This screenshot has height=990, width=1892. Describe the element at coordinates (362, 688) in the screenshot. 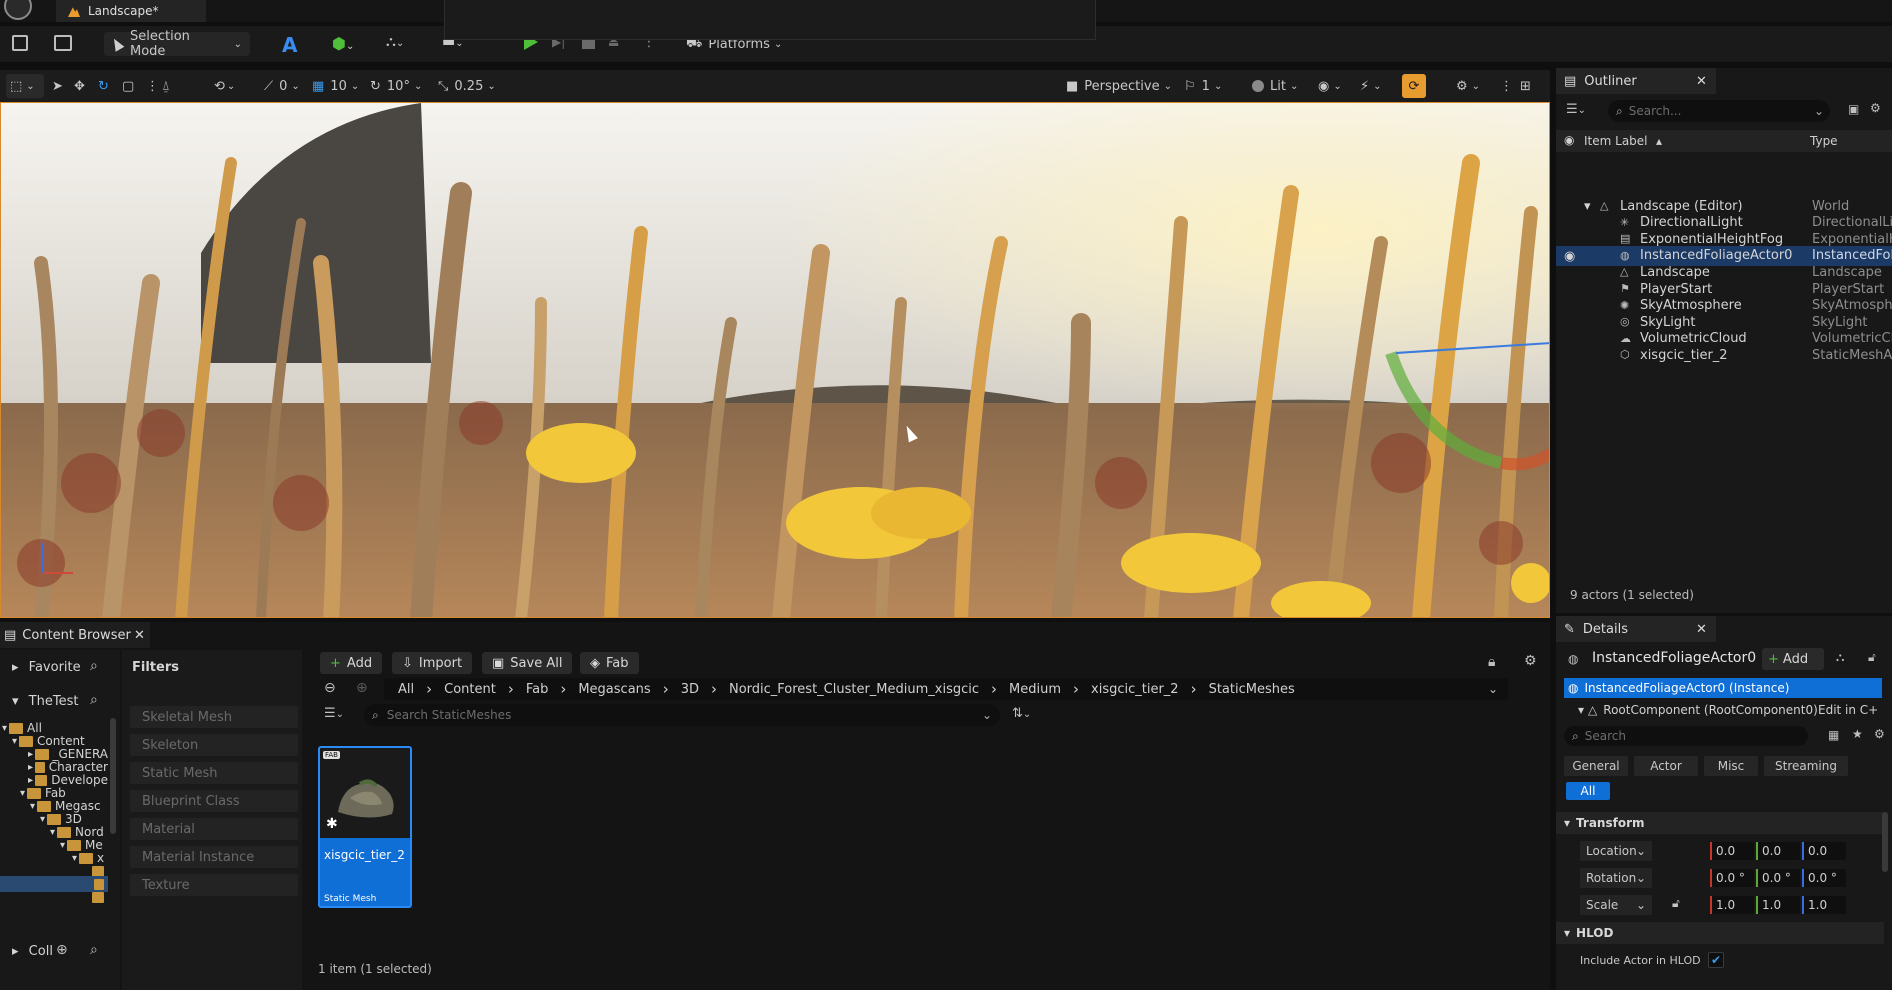

I see `history-forward-icon: ⊕` at that location.